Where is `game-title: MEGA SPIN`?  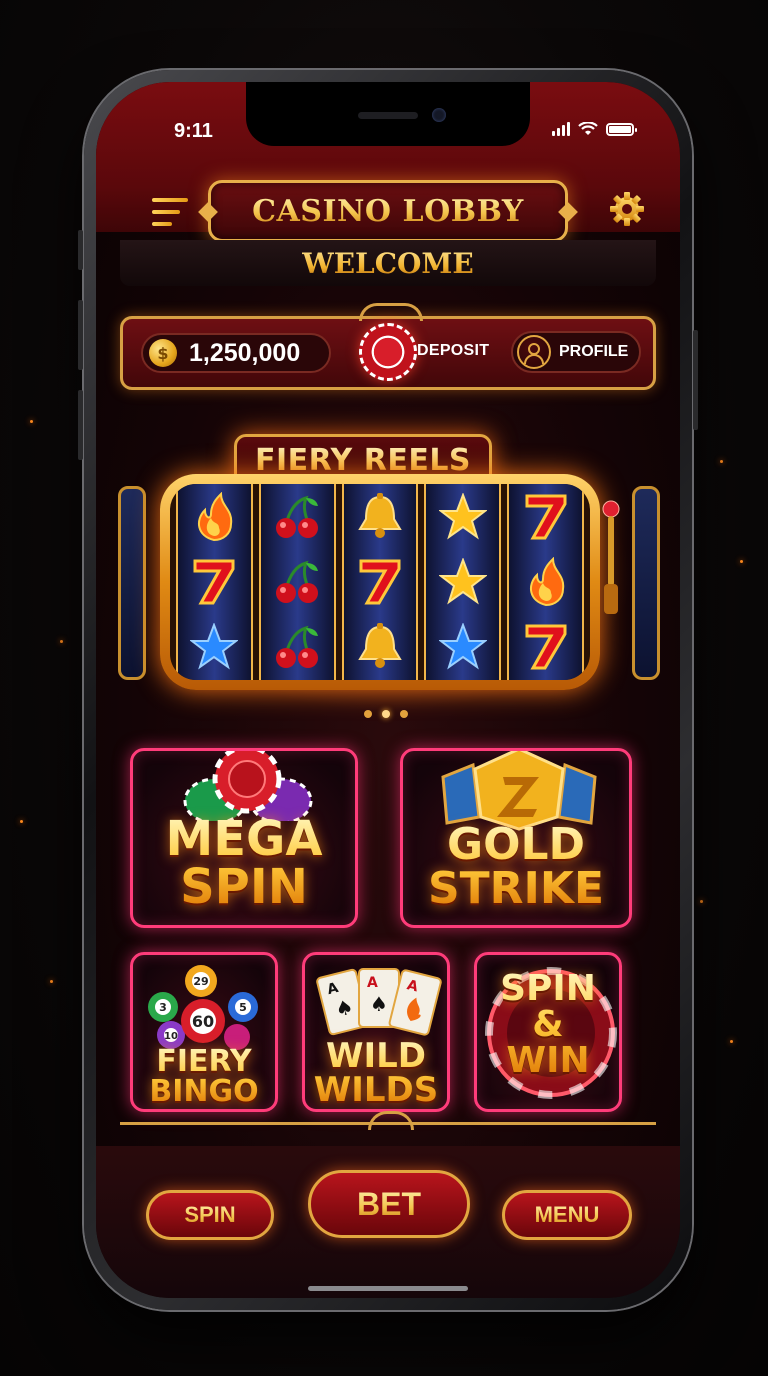 game-title: MEGA SPIN is located at coordinates (244, 863).